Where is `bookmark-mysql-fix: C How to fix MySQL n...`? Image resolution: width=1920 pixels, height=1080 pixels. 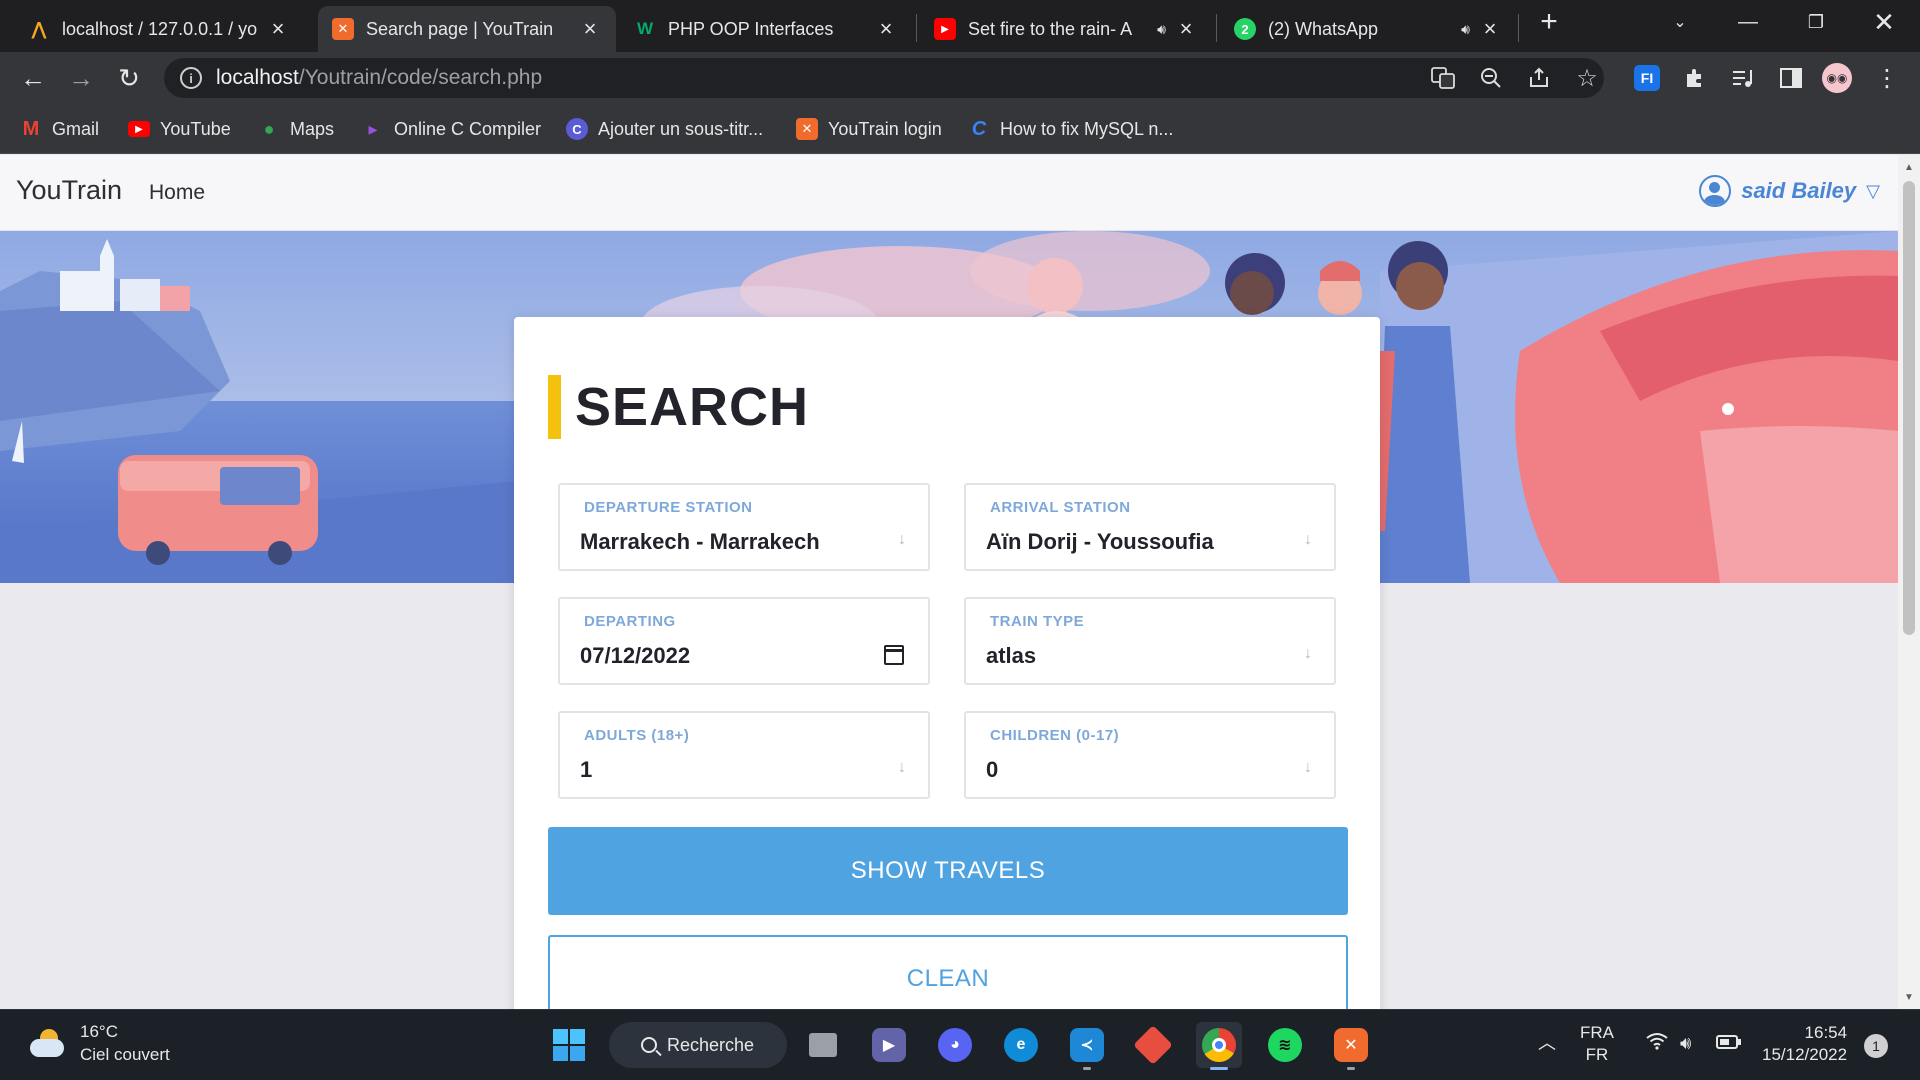
bookmark-mysql-fix: C How to fix MySQL n... is located at coordinates (1071, 129).